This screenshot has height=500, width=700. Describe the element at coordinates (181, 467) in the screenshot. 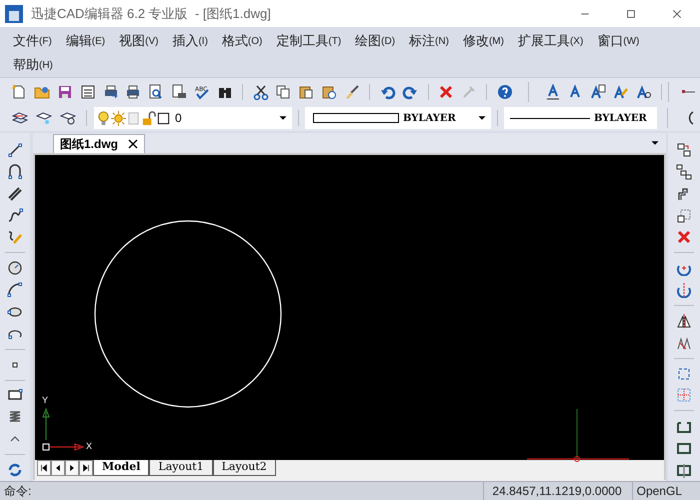

I see `layout-tab: Layout1` at that location.